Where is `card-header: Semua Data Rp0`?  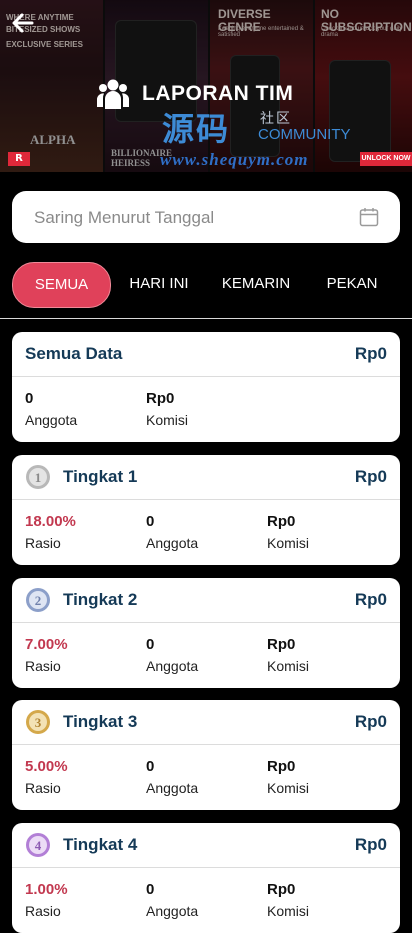 card-header: Semua Data Rp0 is located at coordinates (206, 354).